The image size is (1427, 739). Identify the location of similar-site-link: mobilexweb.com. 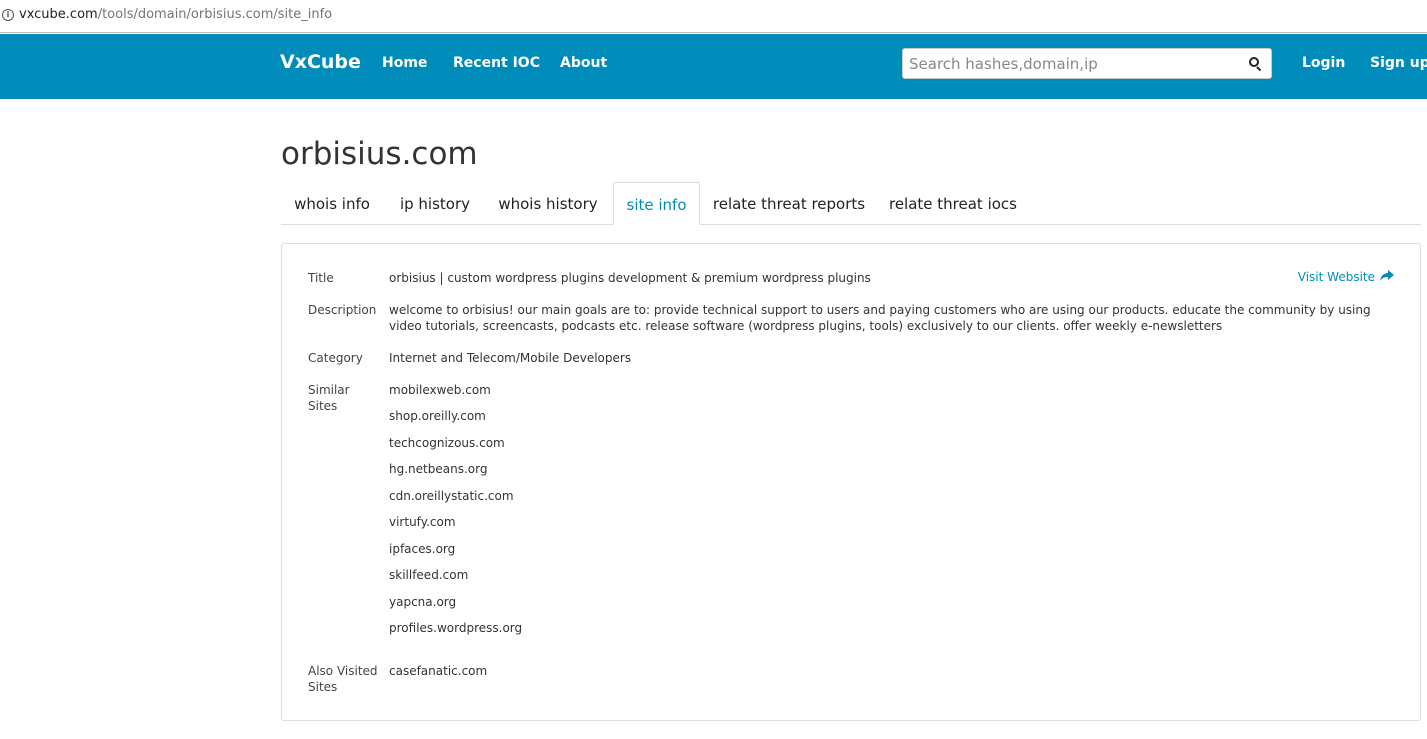
(440, 390).